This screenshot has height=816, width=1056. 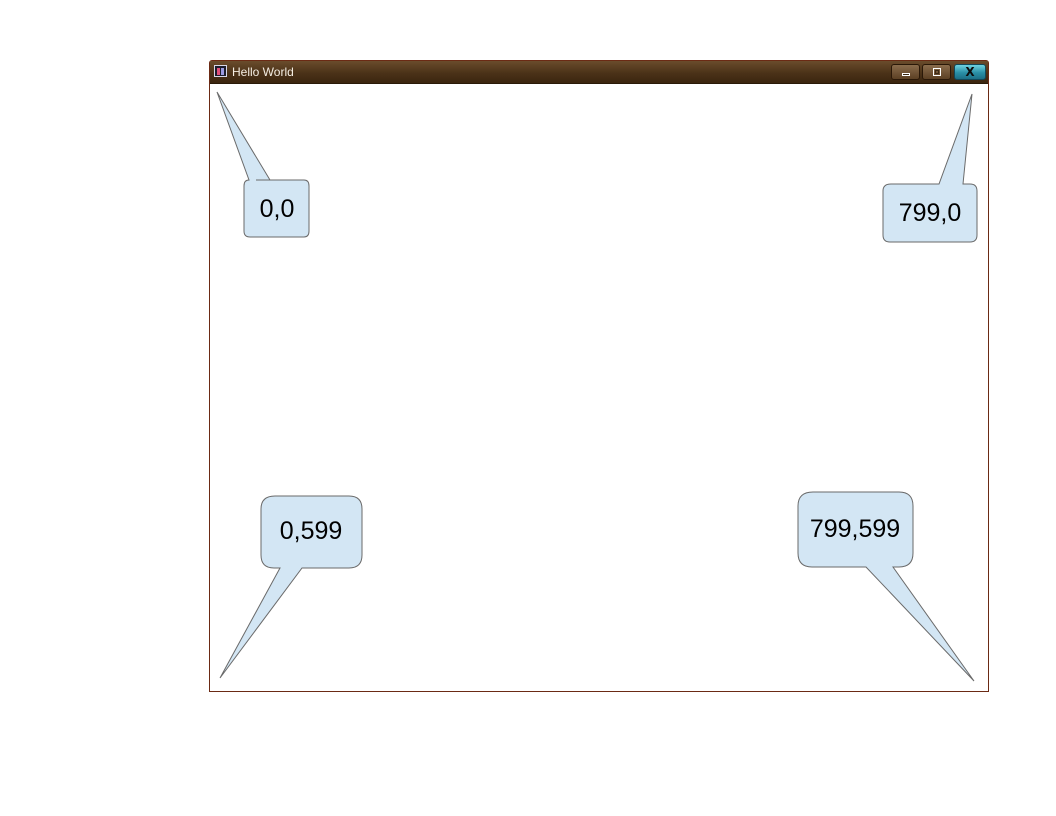 I want to click on callout-bottom-right: 799,599, so click(x=886, y=586).